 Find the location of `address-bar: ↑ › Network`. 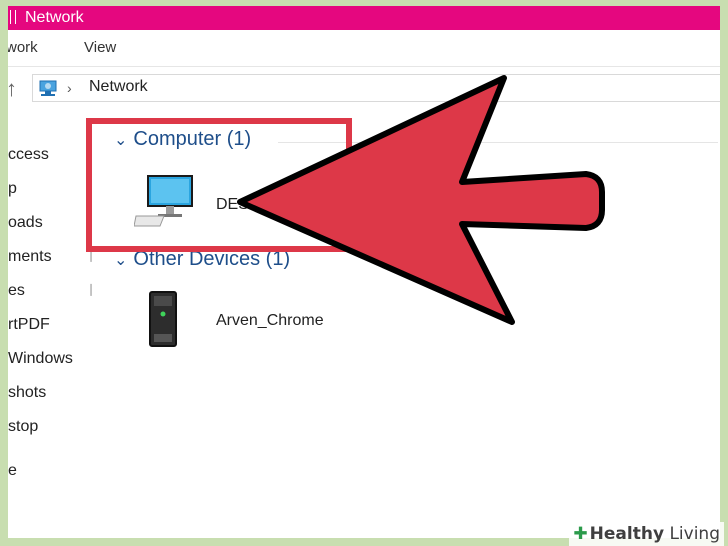

address-bar: ↑ › Network is located at coordinates (364, 88).